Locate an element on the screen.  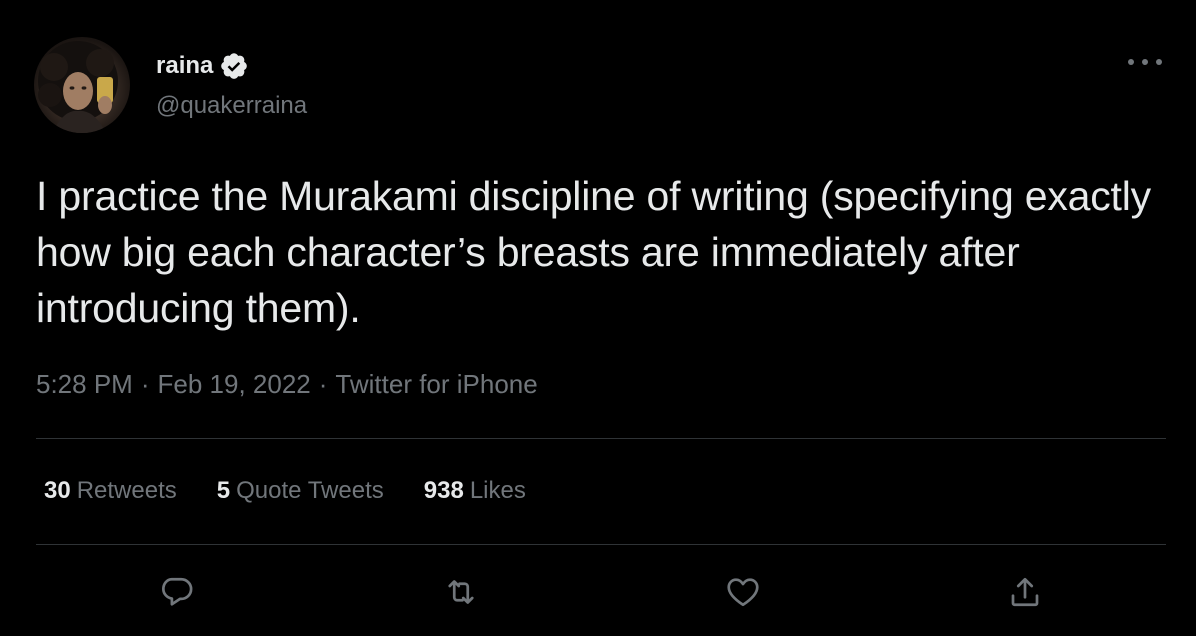
profile-photo is located at coordinates (78, 87).